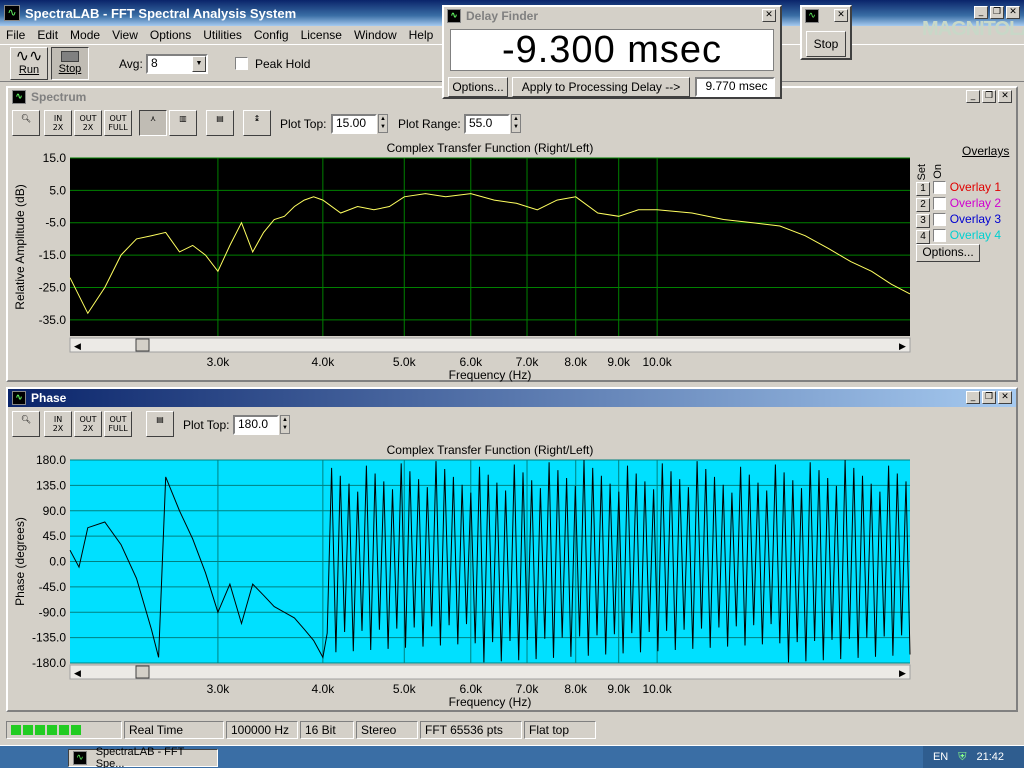 This screenshot has height=768, width=1024. What do you see at coordinates (29, 63) in the screenshot?
I see `run-button: ∿∿ Run` at bounding box center [29, 63].